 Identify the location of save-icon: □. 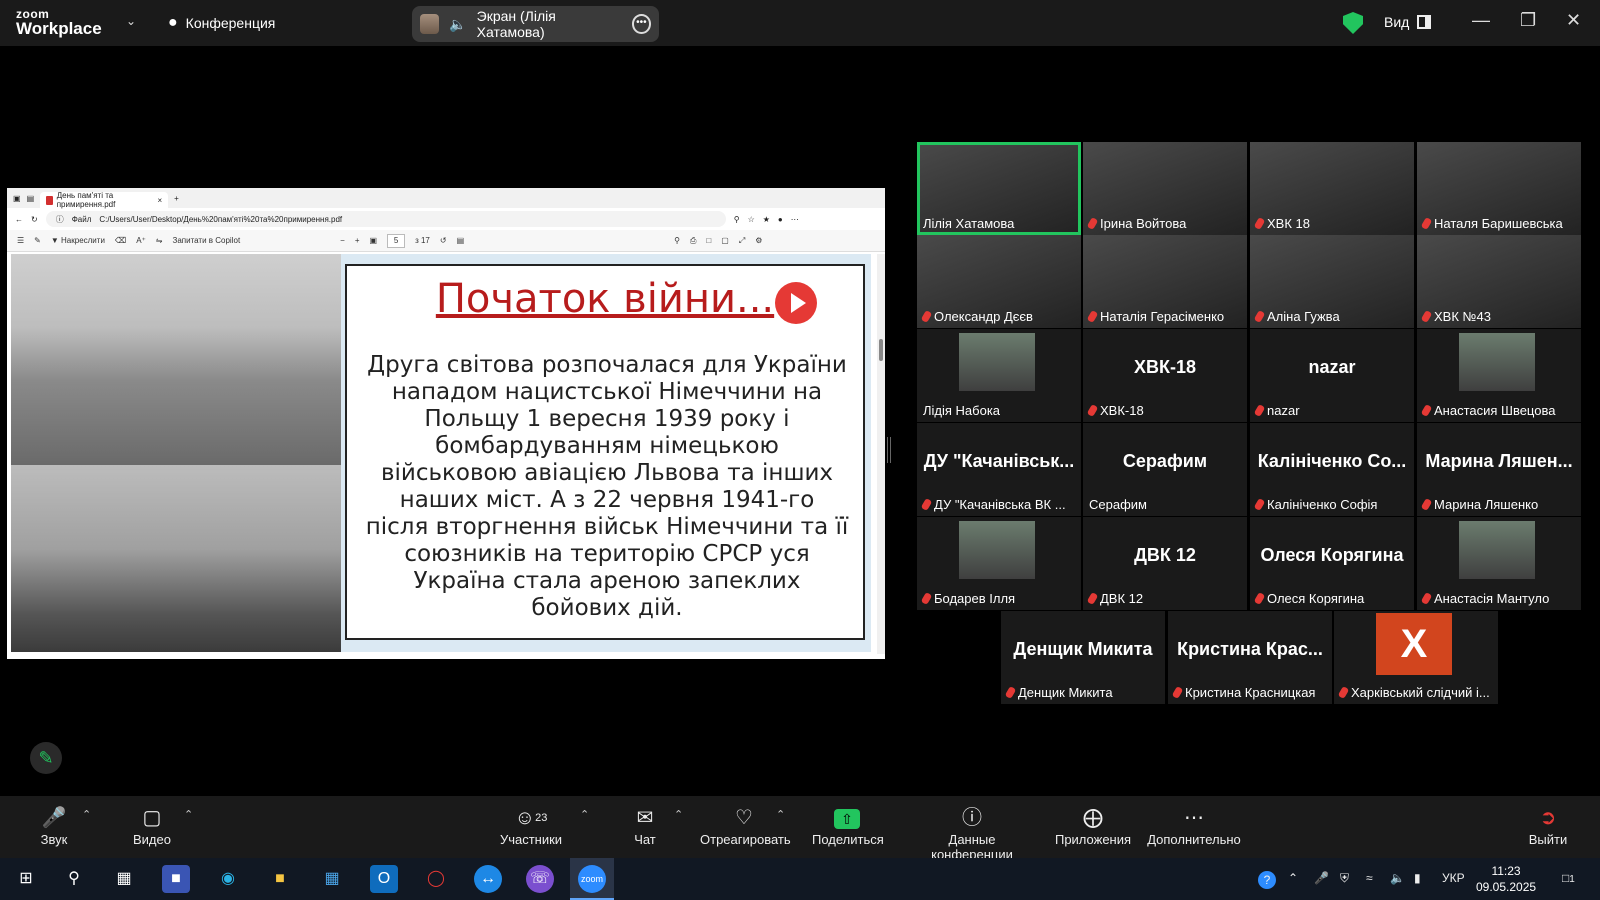
(708, 240).